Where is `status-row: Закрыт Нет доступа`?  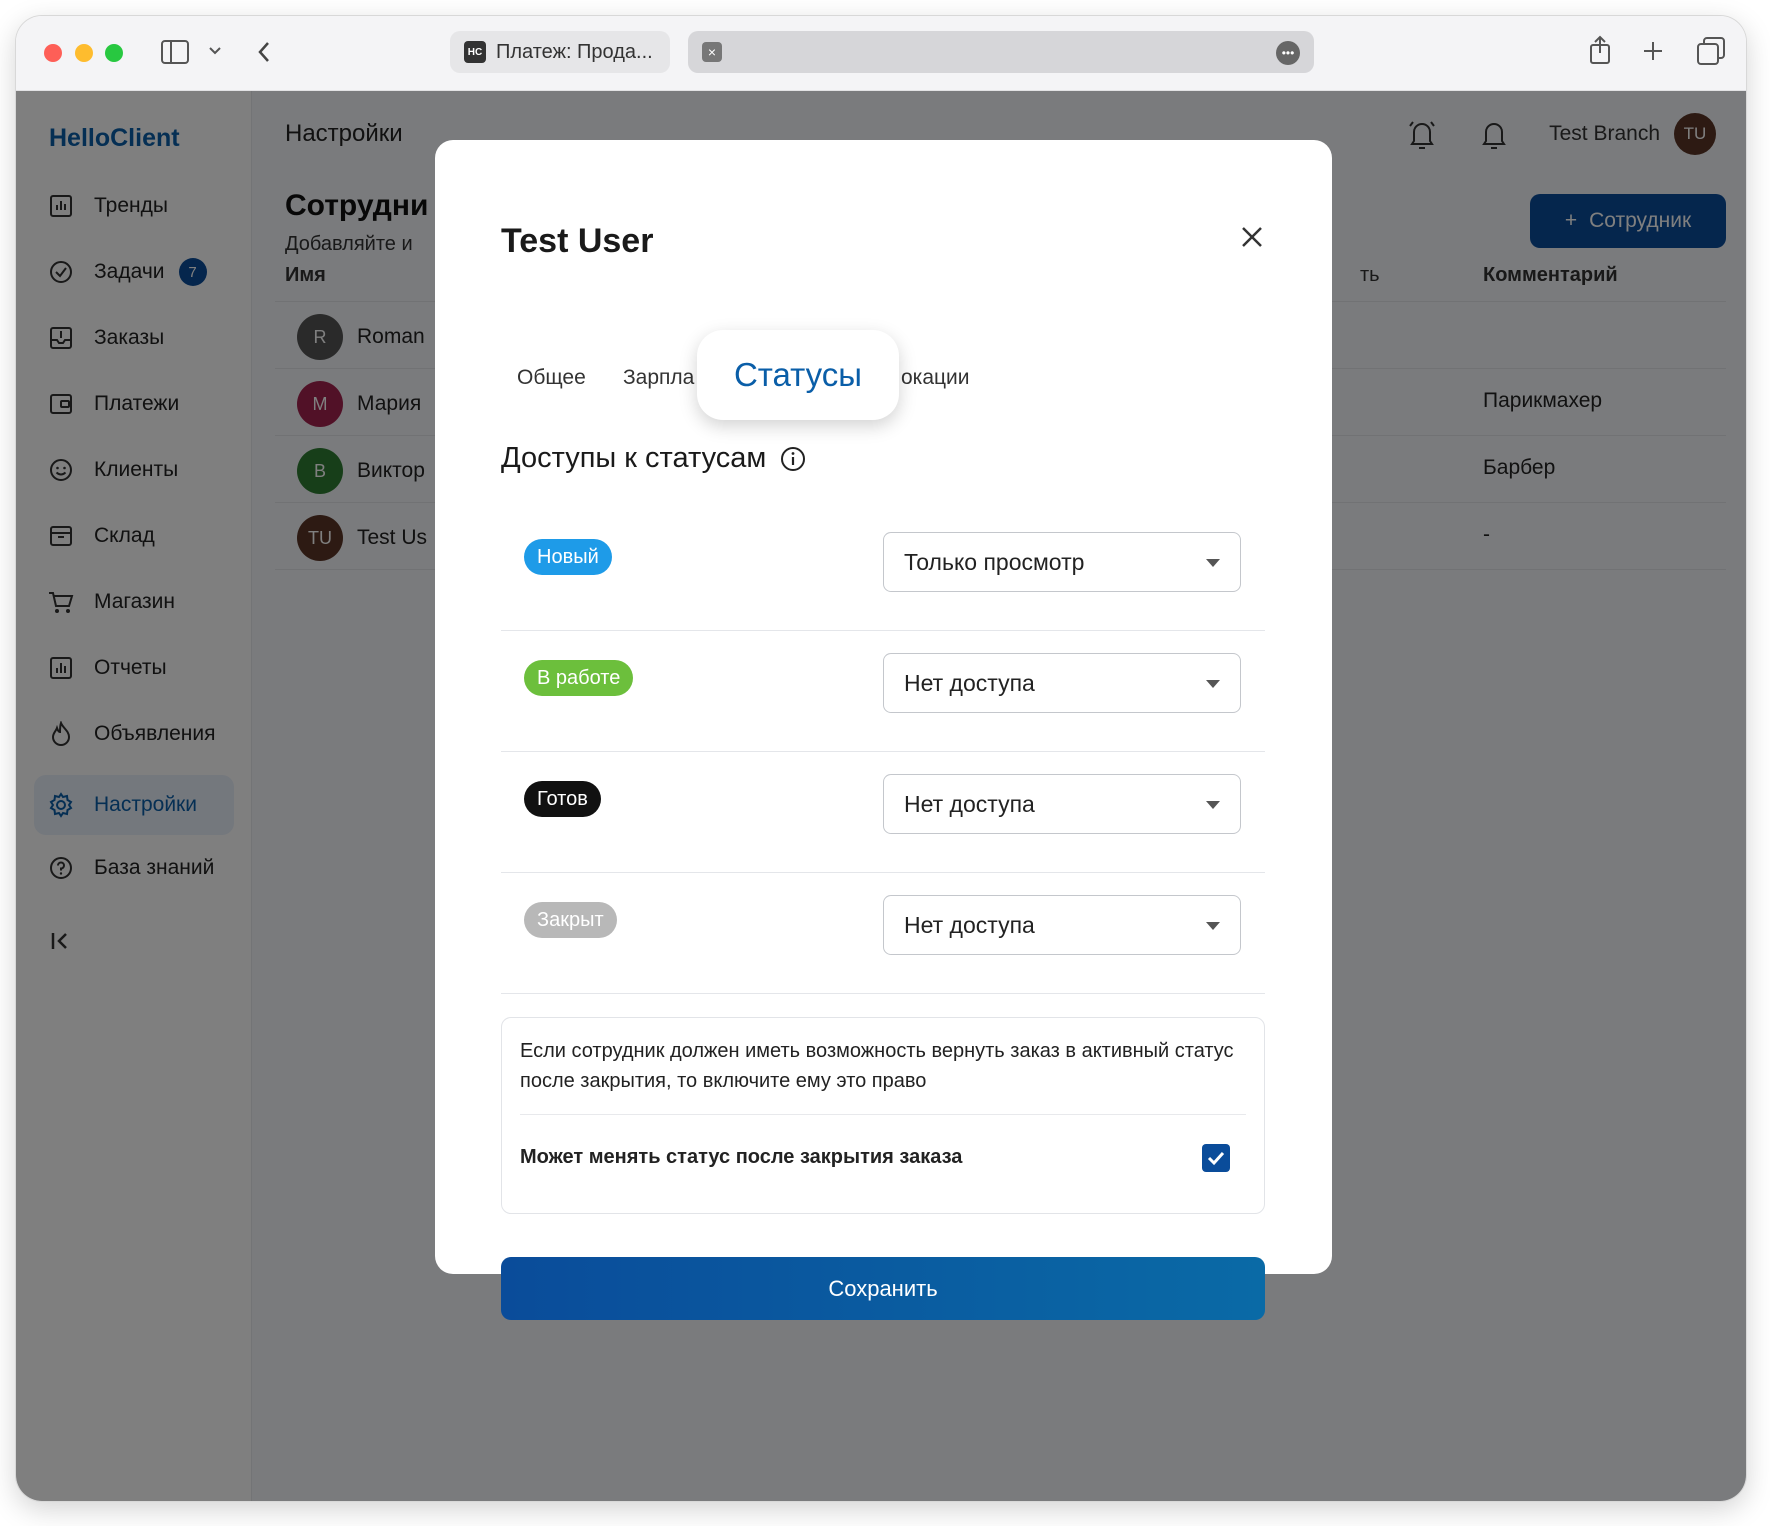
status-row: Закрыт Нет доступа is located at coordinates (883, 933).